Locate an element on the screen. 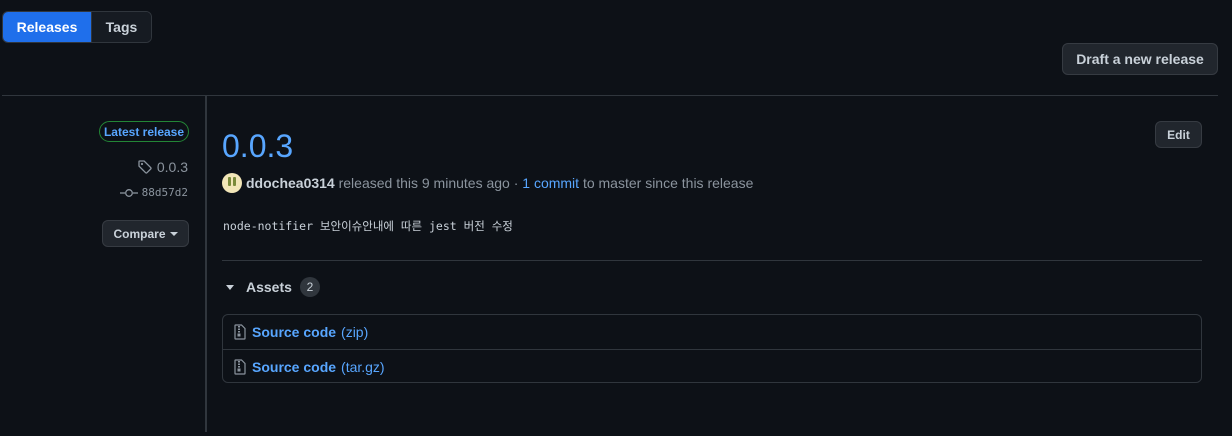 The width and height of the screenshot is (1232, 436). tag-icon is located at coordinates (145, 167).